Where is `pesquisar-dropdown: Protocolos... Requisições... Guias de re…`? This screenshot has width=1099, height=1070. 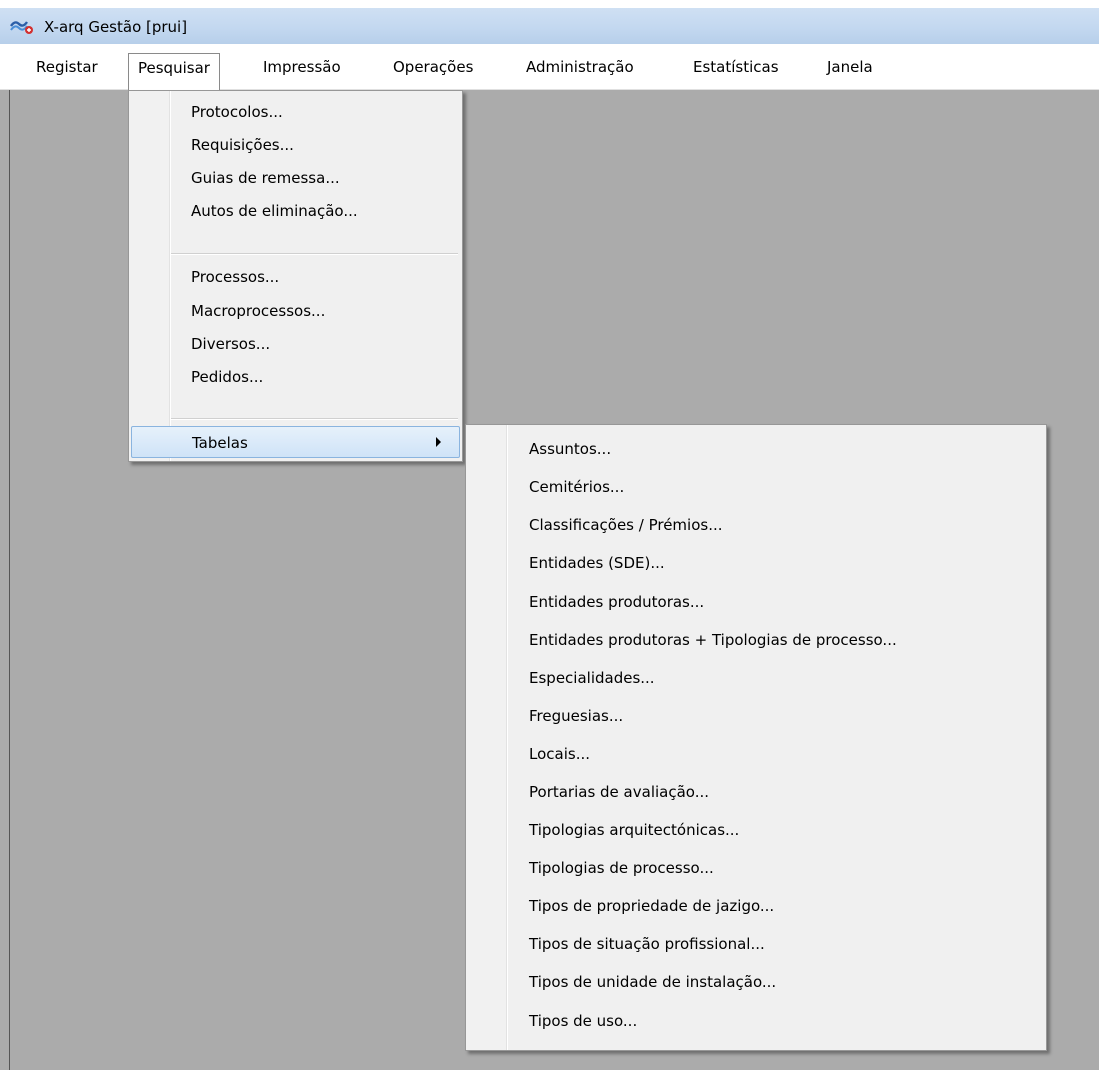 pesquisar-dropdown: Protocolos... Requisições... Guias de re… is located at coordinates (295, 276).